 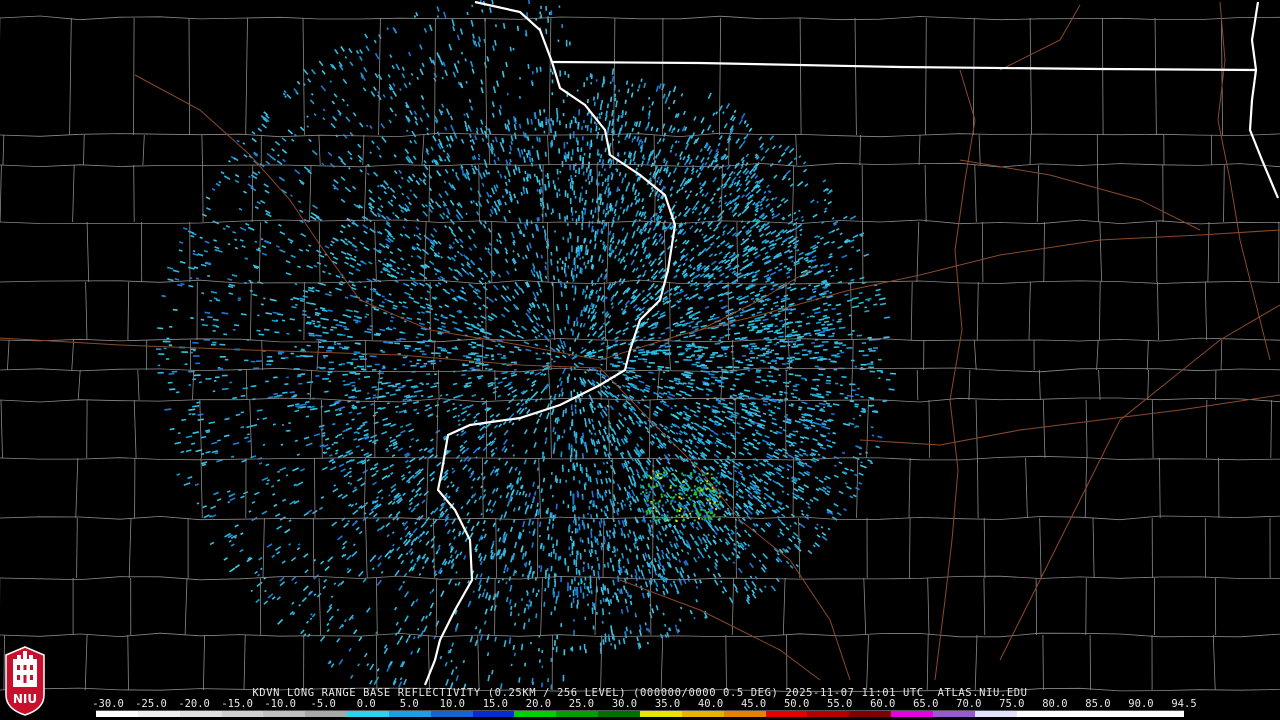 What do you see at coordinates (667, 704) in the screenshot?
I see `scale-label: 35.0` at bounding box center [667, 704].